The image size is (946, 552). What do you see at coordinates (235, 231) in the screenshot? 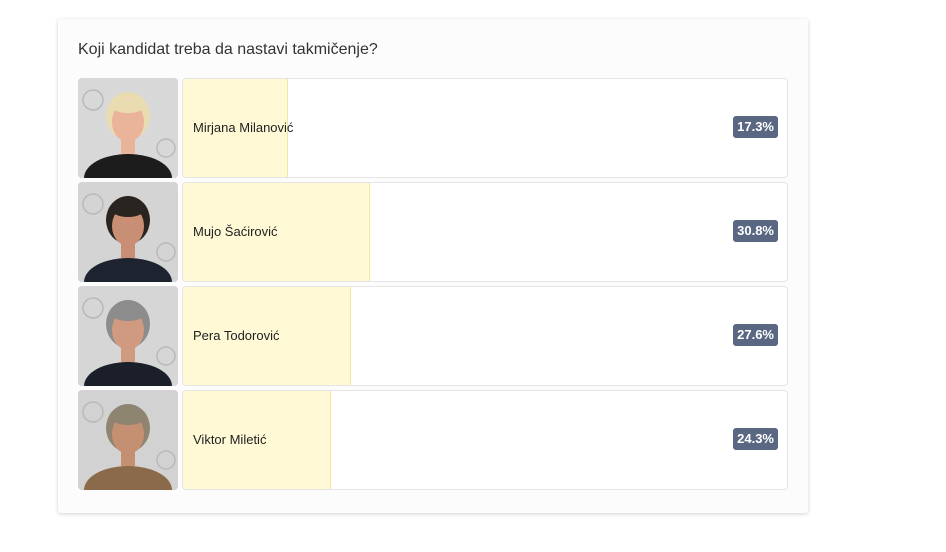
I see `candidate-name: Mujo Šaćirović` at bounding box center [235, 231].